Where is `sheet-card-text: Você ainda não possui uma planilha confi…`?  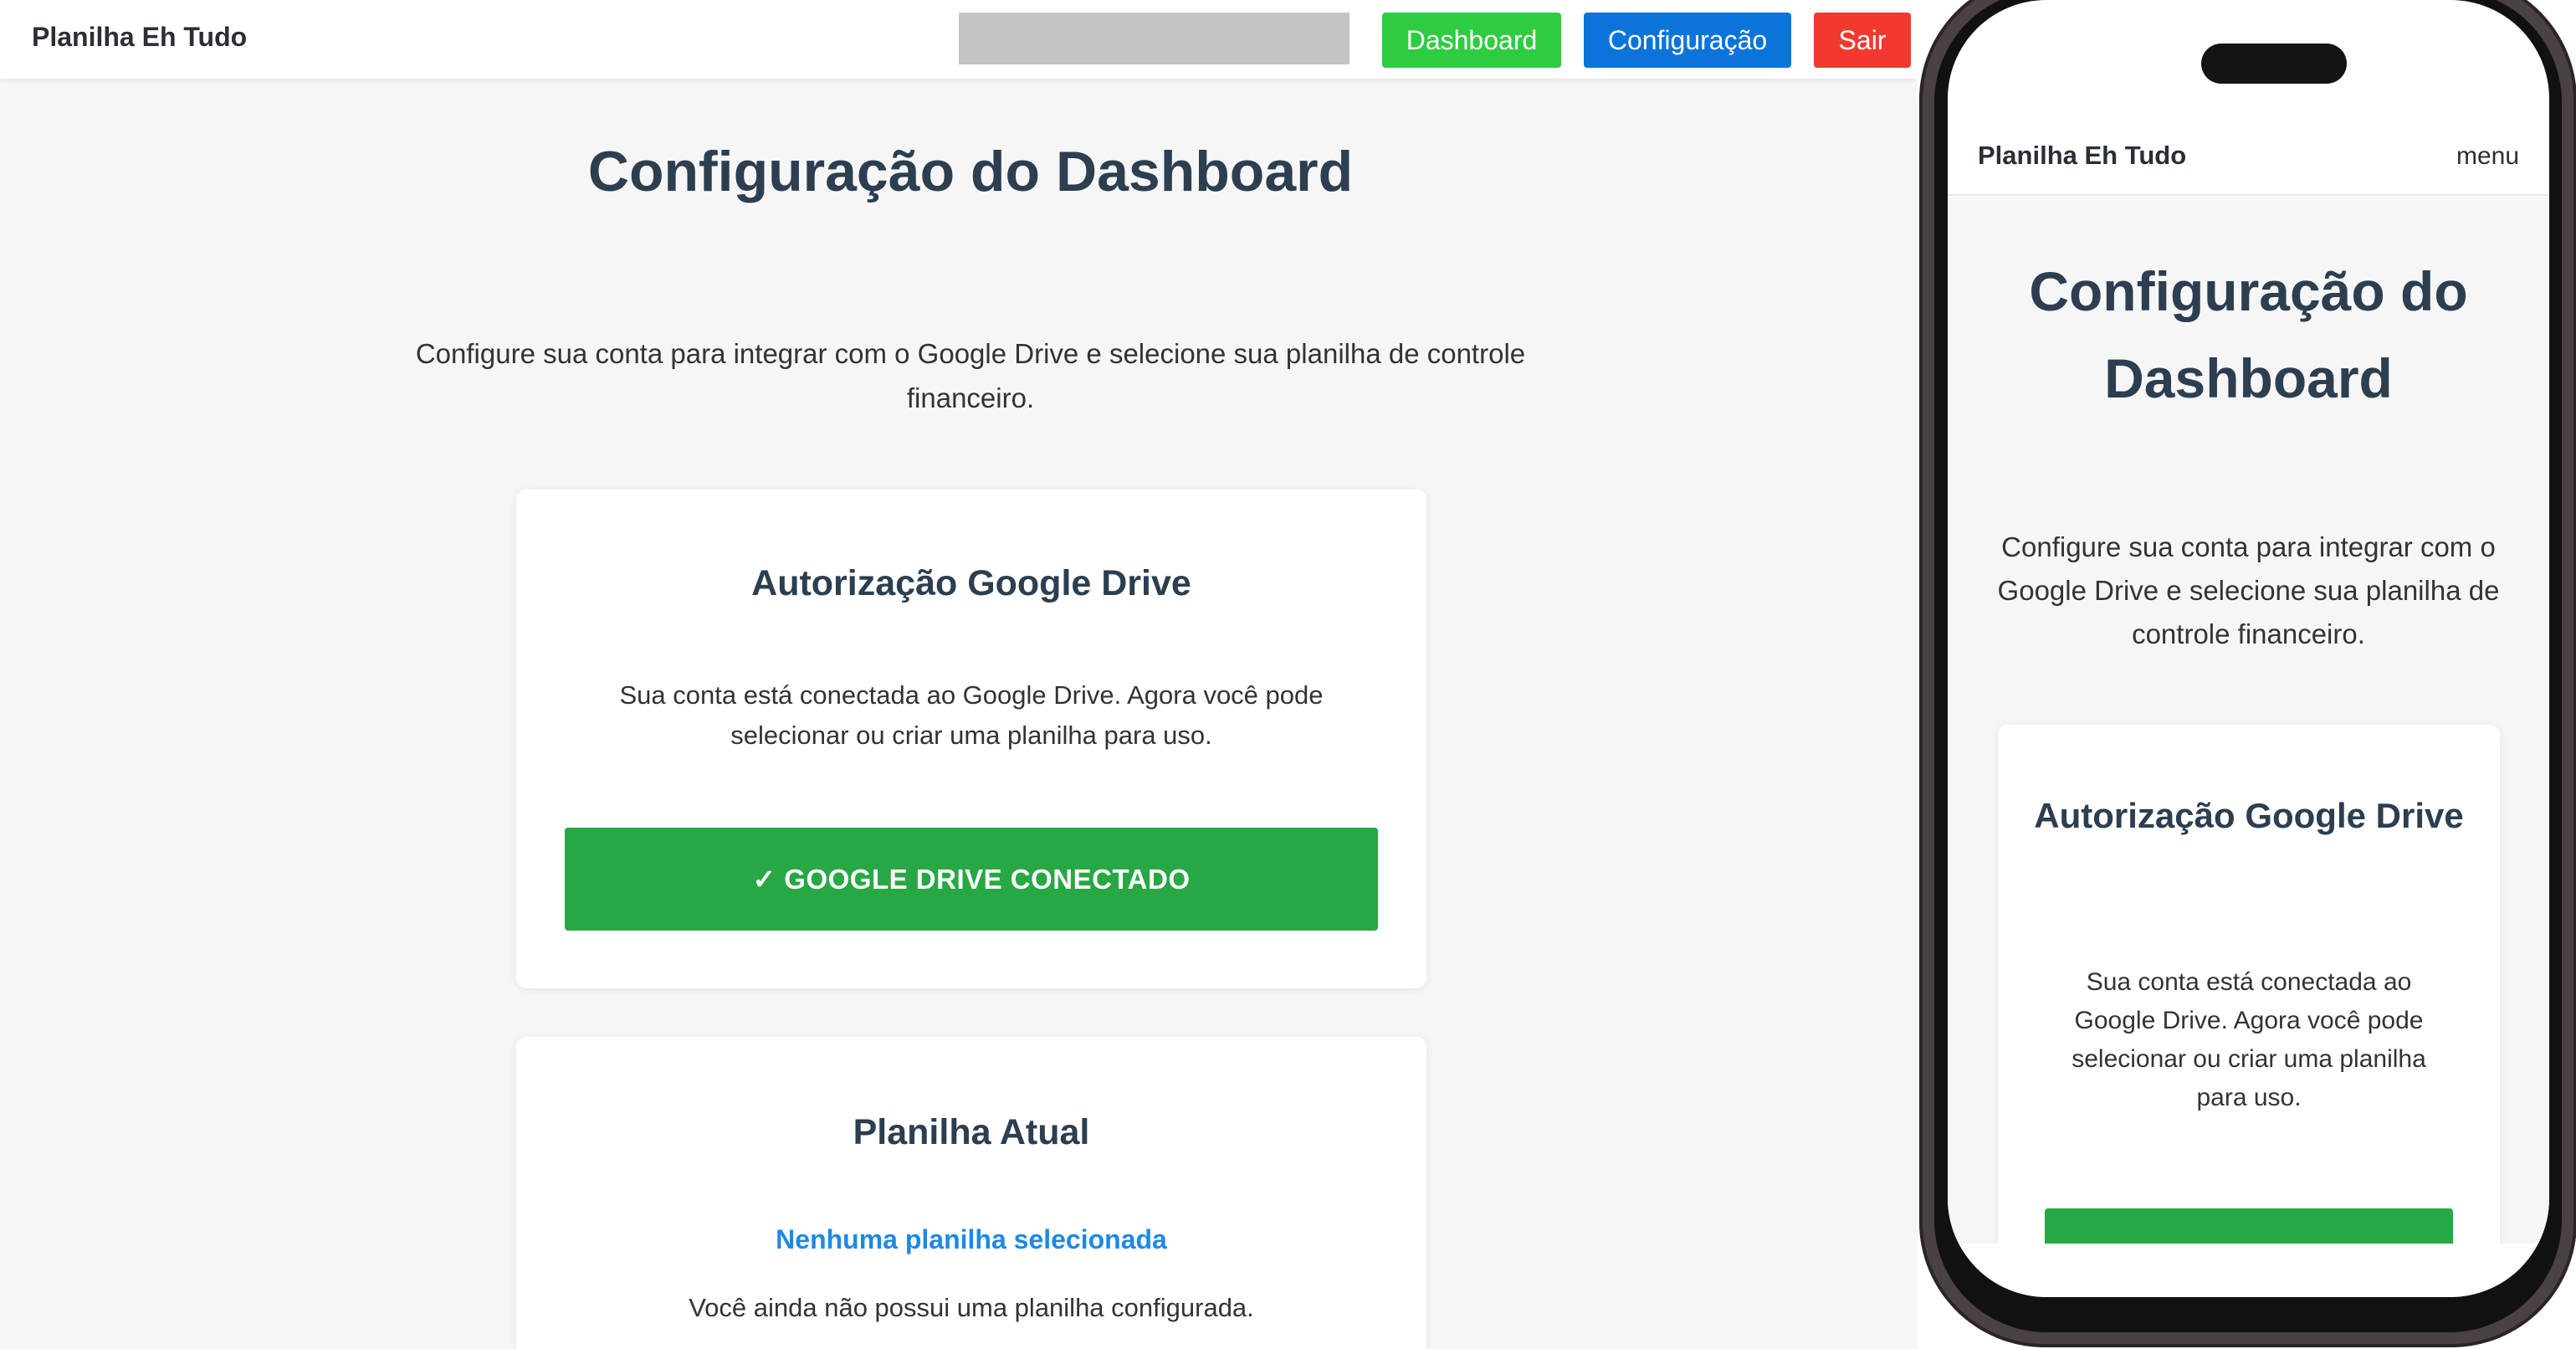 sheet-card-text: Você ainda não possui uma planilha confi… is located at coordinates (972, 1307).